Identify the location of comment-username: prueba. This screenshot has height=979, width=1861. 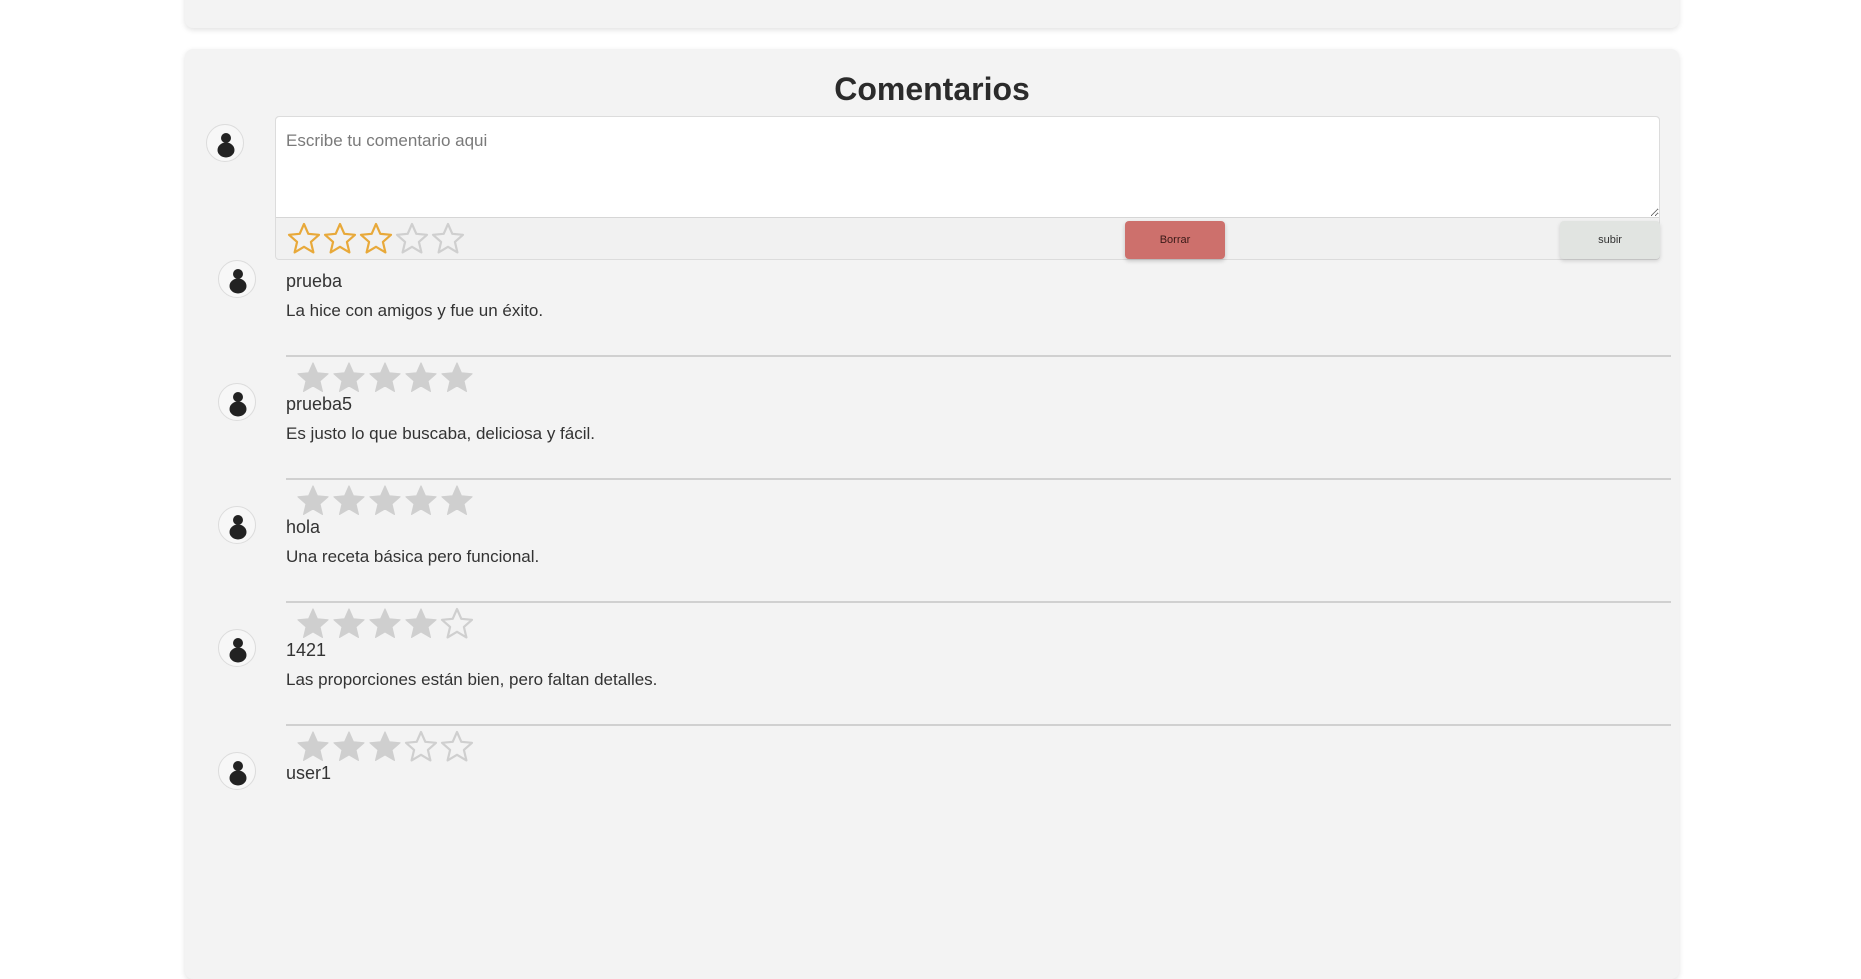
(314, 281).